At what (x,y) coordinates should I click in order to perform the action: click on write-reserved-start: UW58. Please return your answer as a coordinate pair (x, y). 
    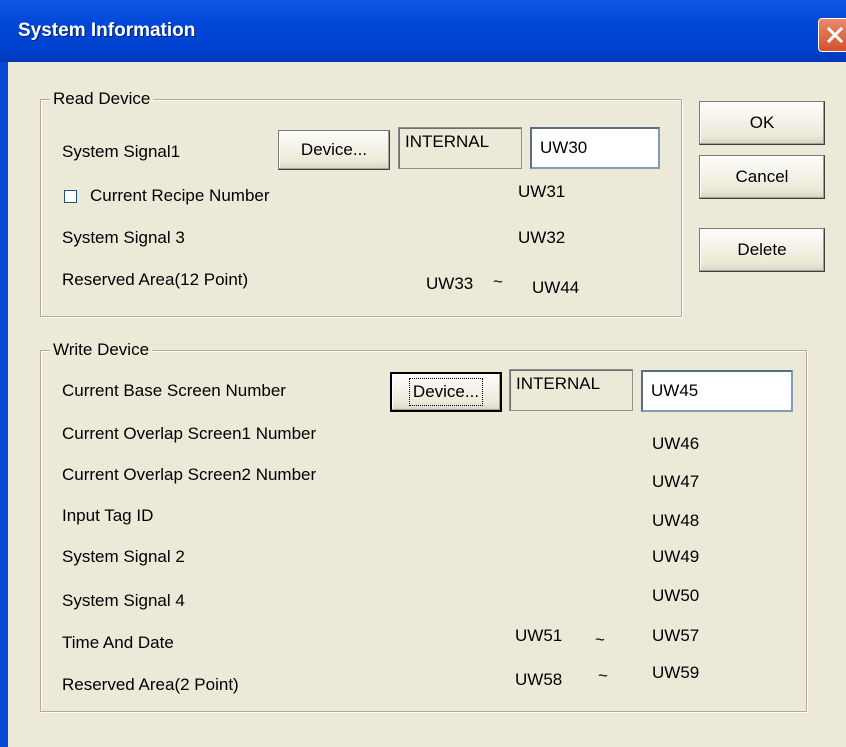
    Looking at the image, I should click on (539, 679).